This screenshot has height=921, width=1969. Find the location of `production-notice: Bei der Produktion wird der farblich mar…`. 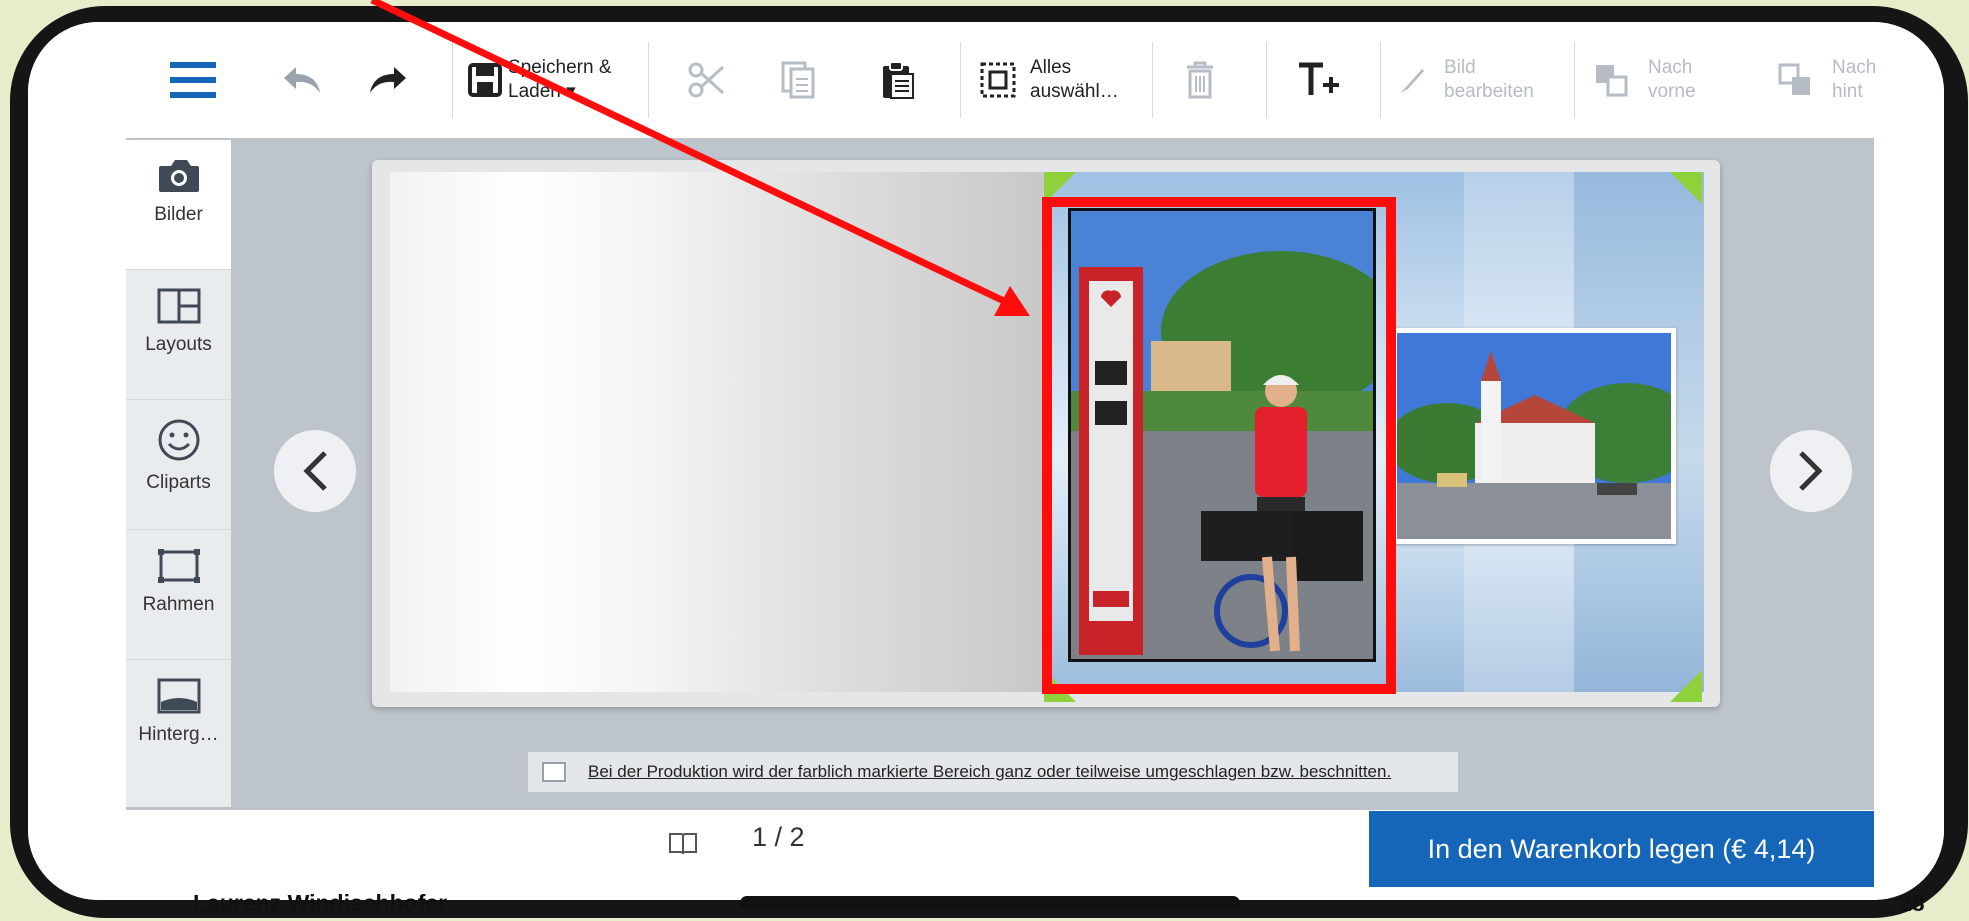

production-notice: Bei der Produktion wird der farblich mar… is located at coordinates (993, 772).